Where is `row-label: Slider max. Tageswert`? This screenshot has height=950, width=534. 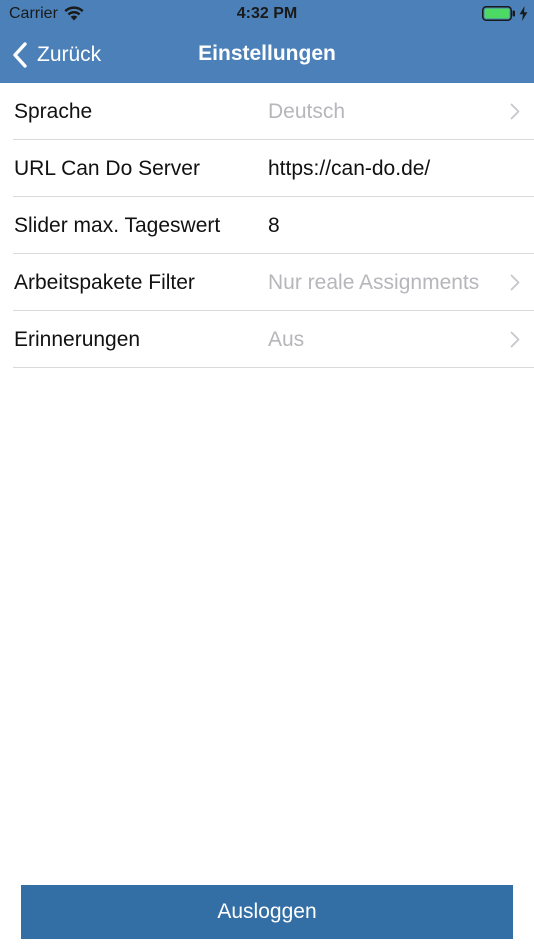 row-label: Slider max. Tageswert is located at coordinates (117, 225).